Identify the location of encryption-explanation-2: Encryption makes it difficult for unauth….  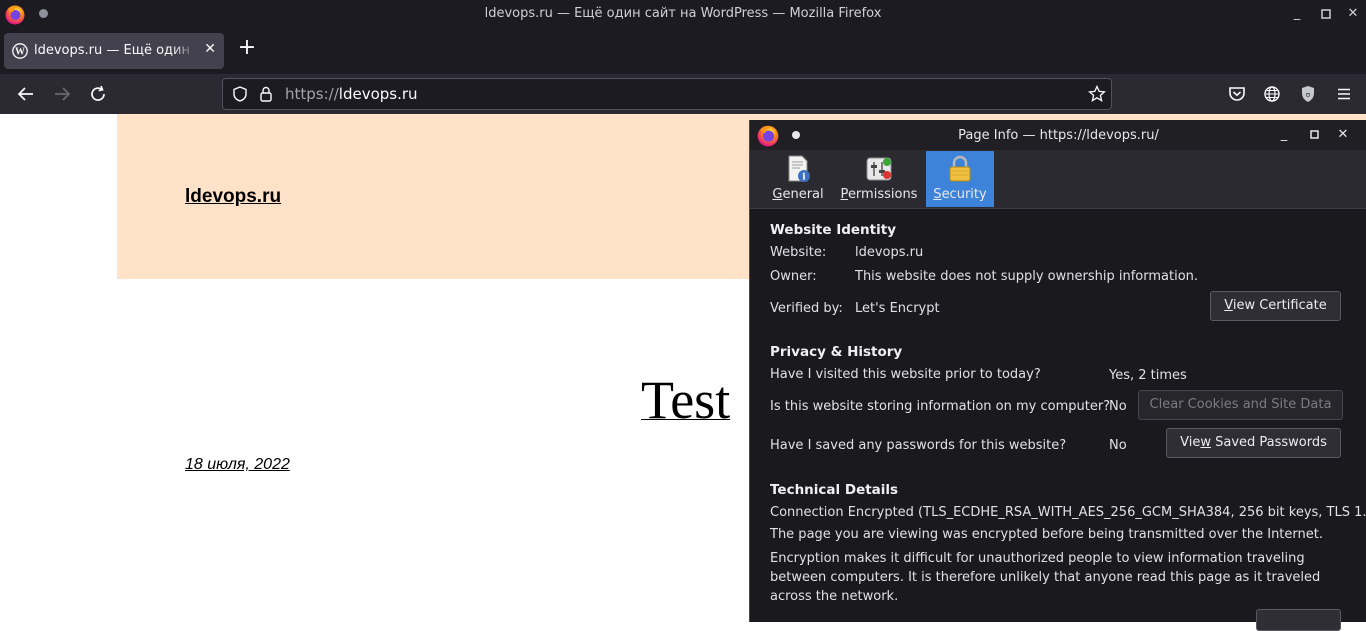
(1045, 577).